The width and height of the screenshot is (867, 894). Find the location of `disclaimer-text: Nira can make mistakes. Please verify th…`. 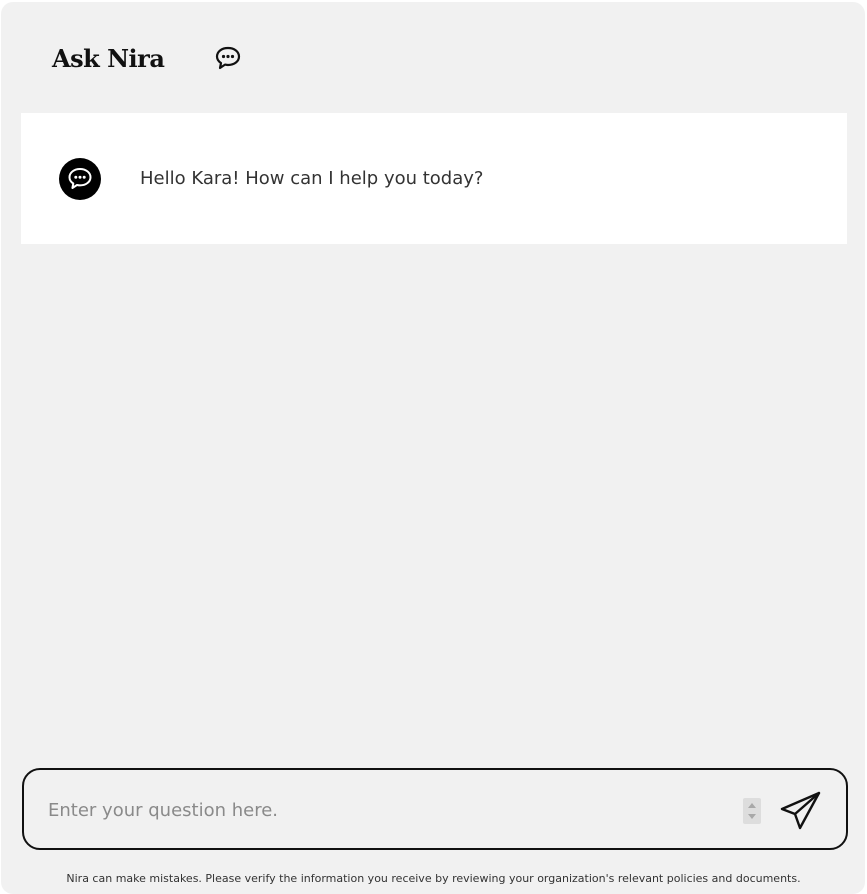

disclaimer-text: Nira can make mistakes. Please verify th… is located at coordinates (433, 878).